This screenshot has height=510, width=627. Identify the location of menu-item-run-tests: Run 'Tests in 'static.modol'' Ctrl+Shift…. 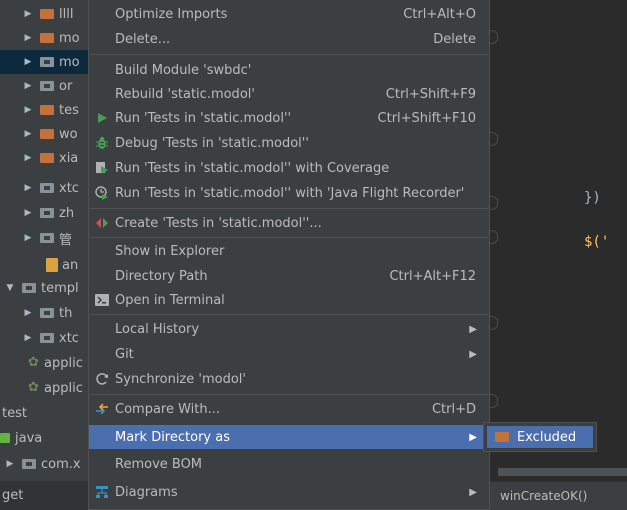
(289, 118).